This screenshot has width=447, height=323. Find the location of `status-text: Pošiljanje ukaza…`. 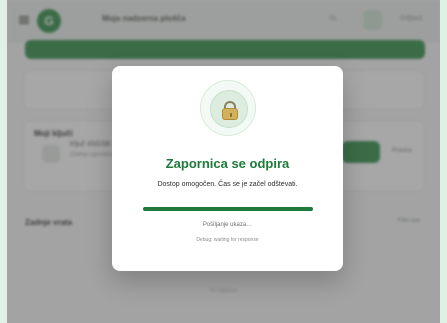

status-text: Pošiljanje ukaza… is located at coordinates (227, 225).